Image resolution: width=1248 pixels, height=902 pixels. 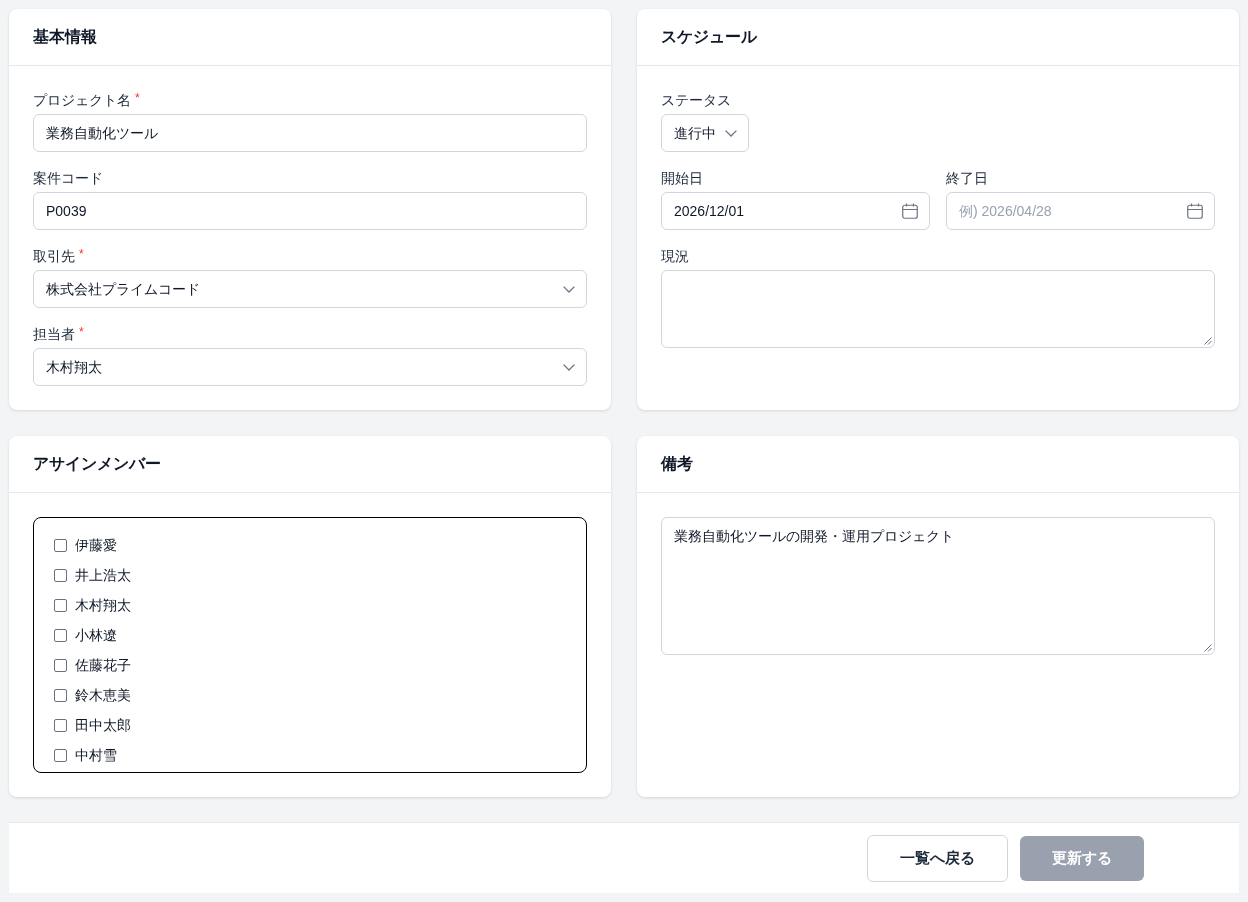 I want to click on field-label: ステータス, so click(x=696, y=100).